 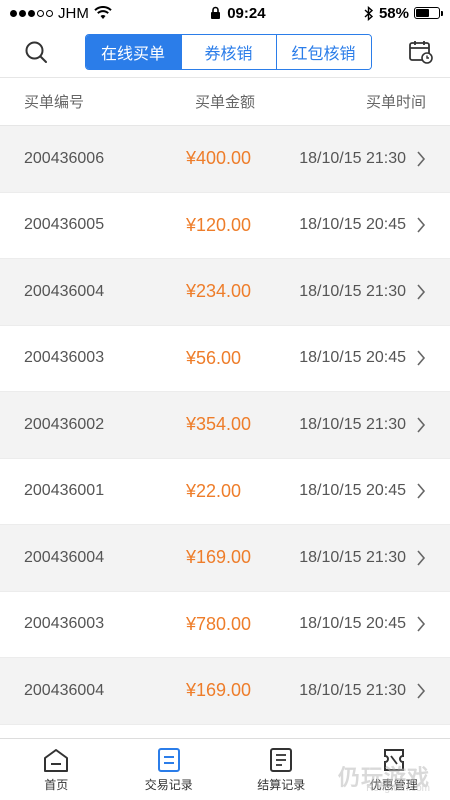 I want to click on lock-icon, so click(x=216, y=12).